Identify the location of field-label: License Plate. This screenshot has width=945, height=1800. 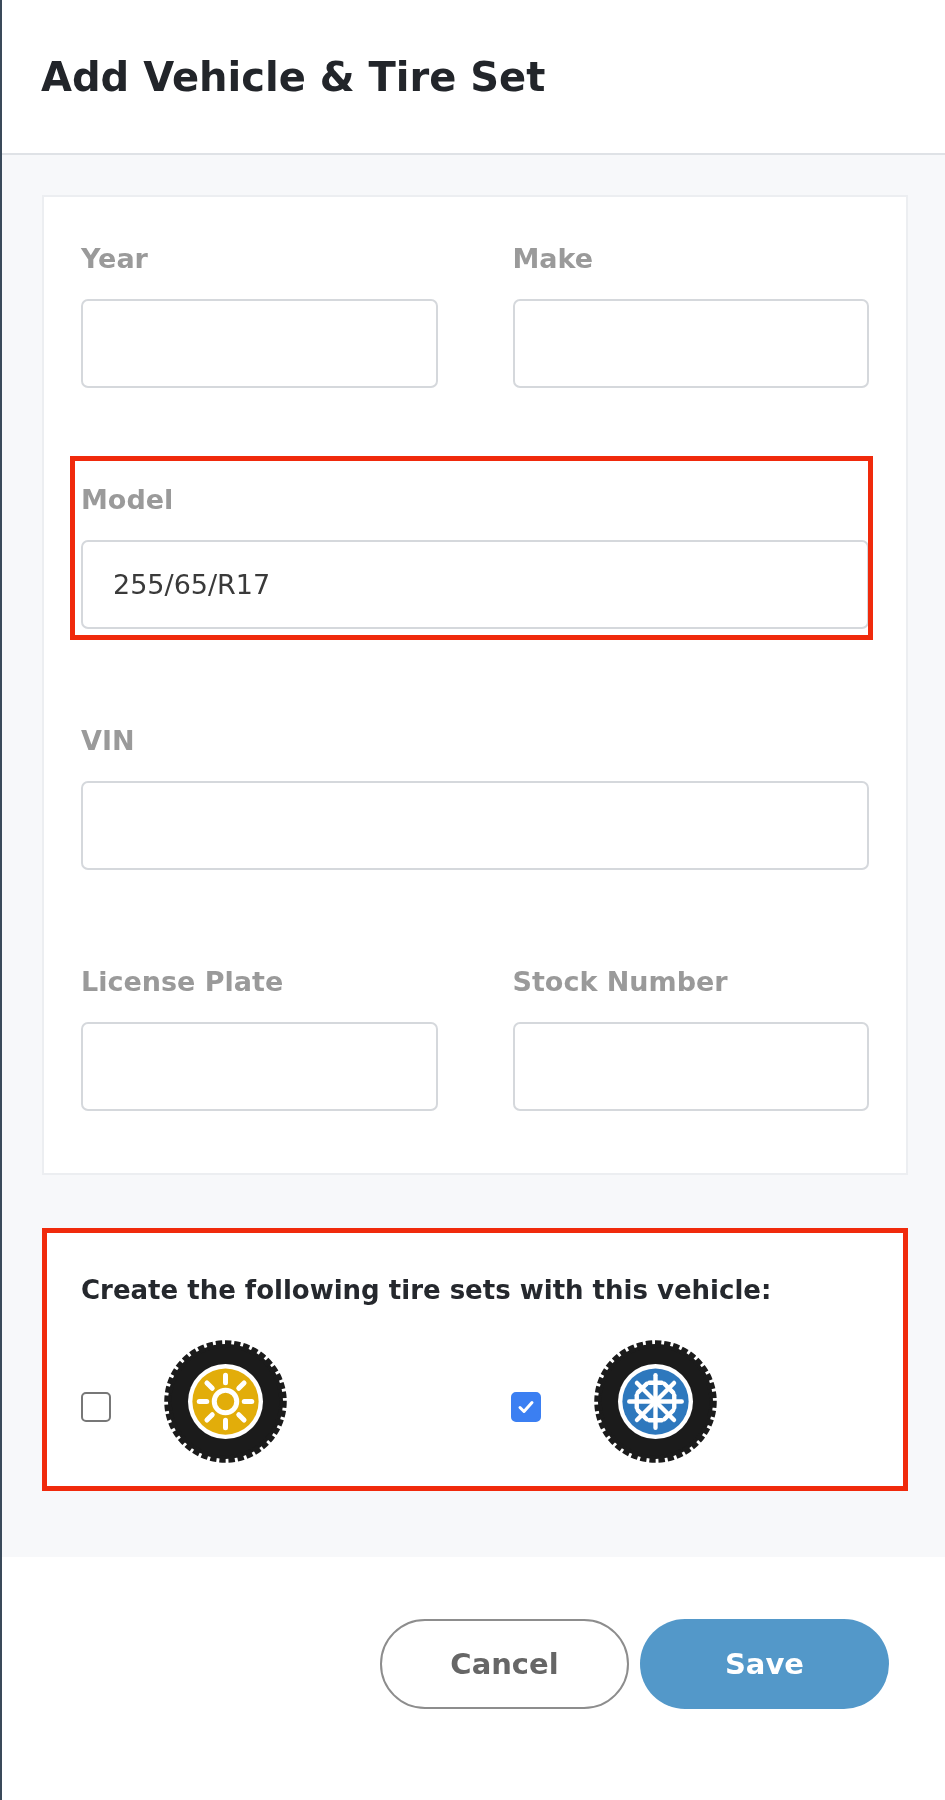
(183, 982).